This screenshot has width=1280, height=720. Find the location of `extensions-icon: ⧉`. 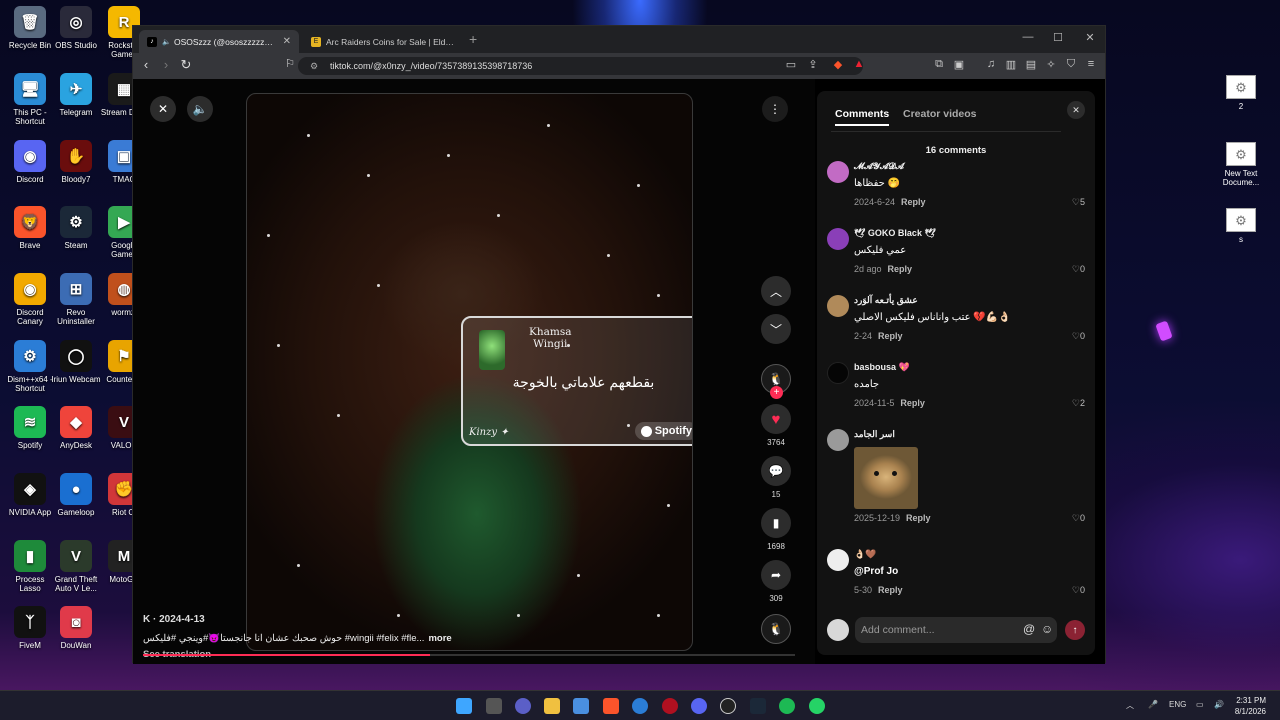

extensions-icon: ⧉ is located at coordinates (939, 64).